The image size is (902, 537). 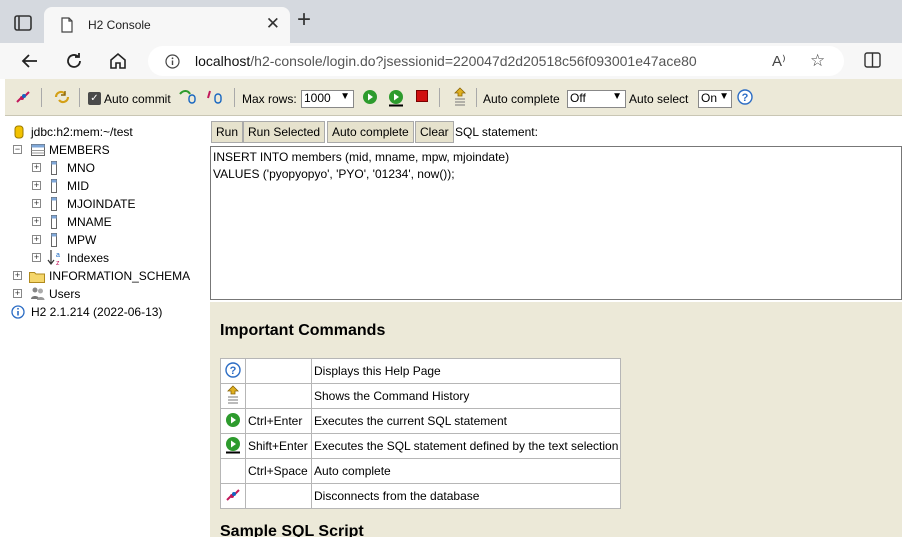 What do you see at coordinates (67, 25) in the screenshot?
I see `page-icon` at bounding box center [67, 25].